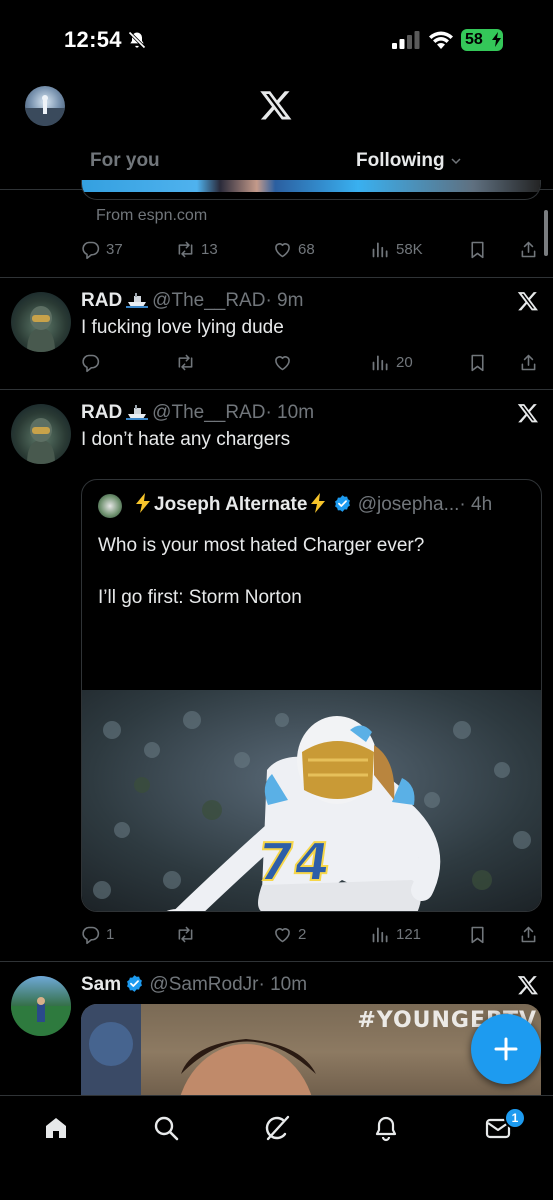  What do you see at coordinates (277, 1128) in the screenshot?
I see `grok-icon` at bounding box center [277, 1128].